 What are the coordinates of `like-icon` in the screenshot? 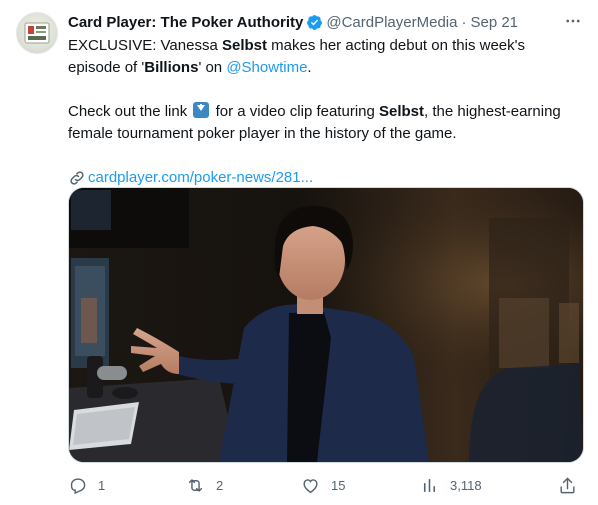 It's located at (310, 485).